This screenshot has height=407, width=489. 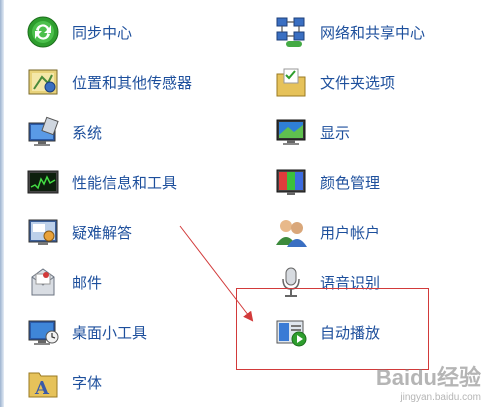 What do you see at coordinates (132, 82) in the screenshot?
I see `item-label: 位置和其他传感器` at bounding box center [132, 82].